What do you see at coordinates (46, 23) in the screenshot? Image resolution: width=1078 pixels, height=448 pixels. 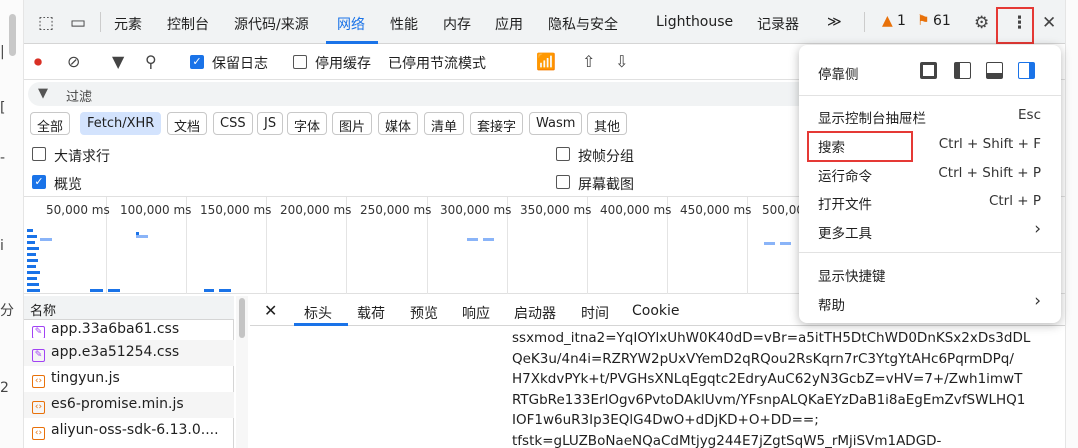 I see `inspect-element-icon: ⬚` at bounding box center [46, 23].